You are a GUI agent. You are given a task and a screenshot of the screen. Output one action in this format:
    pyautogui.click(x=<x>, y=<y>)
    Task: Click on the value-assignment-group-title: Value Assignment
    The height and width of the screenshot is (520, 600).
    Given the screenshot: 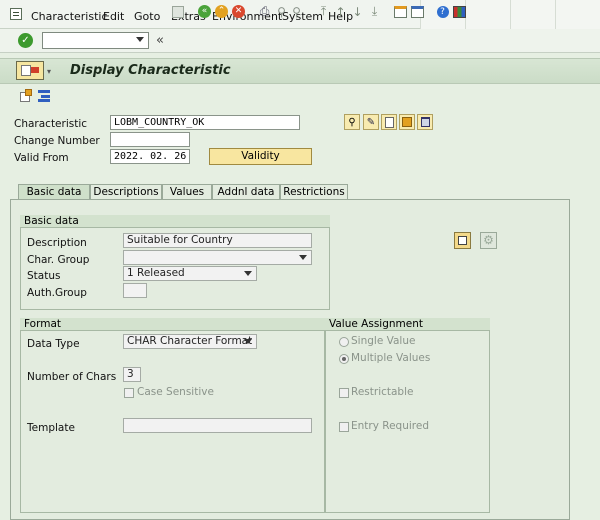 What is the action you would take?
    pyautogui.click(x=407, y=324)
    